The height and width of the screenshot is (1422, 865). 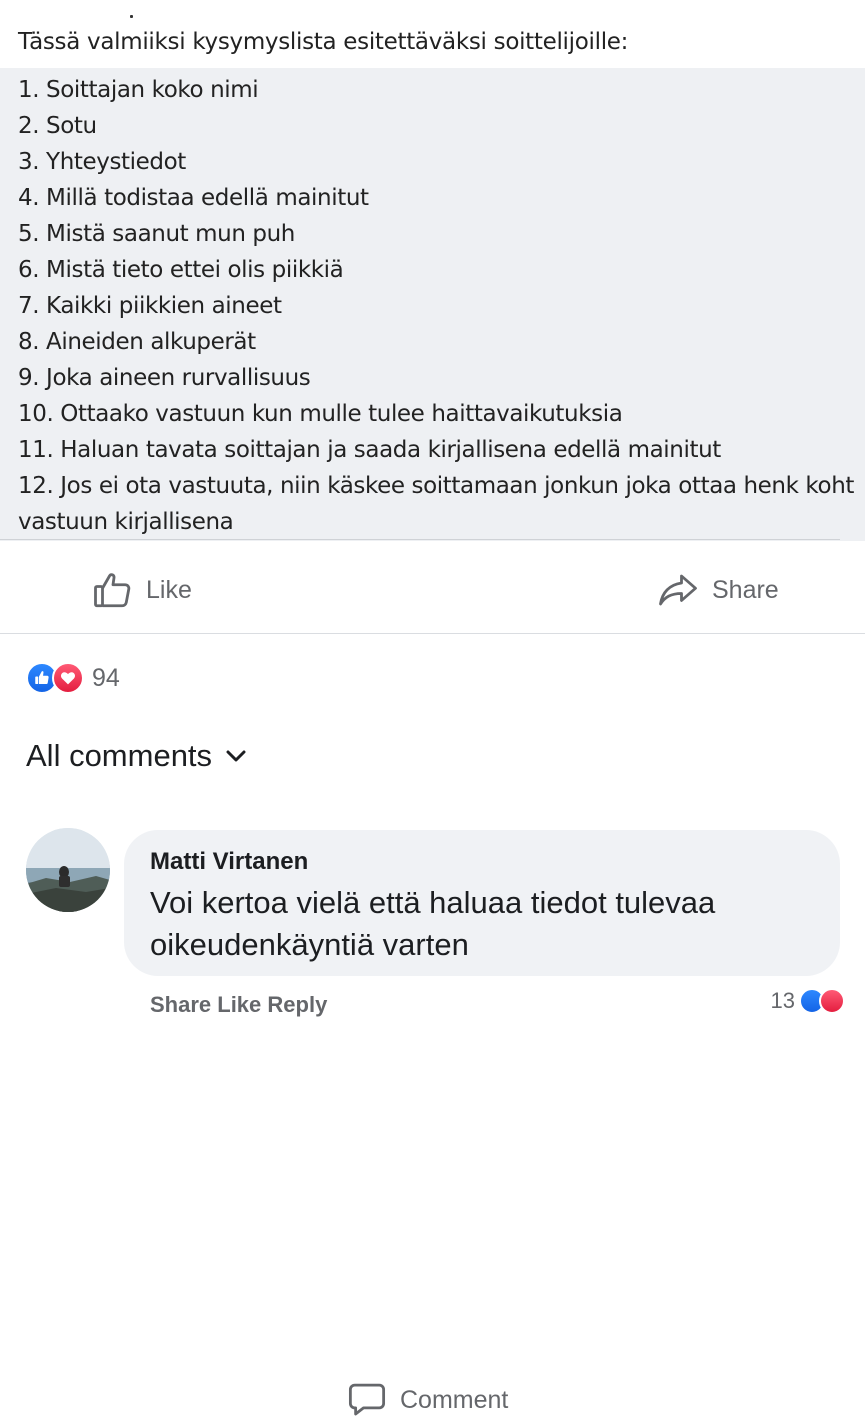 I want to click on image-bottom-rule, so click(x=420, y=539).